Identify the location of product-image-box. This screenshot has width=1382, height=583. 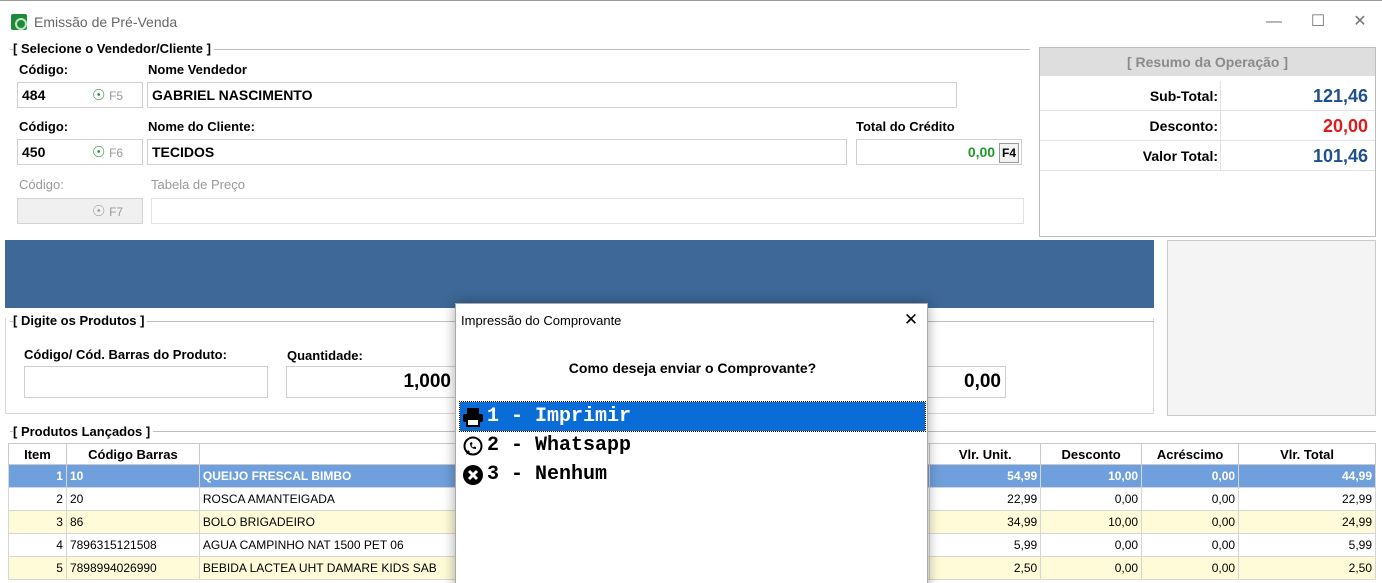
(1271, 328).